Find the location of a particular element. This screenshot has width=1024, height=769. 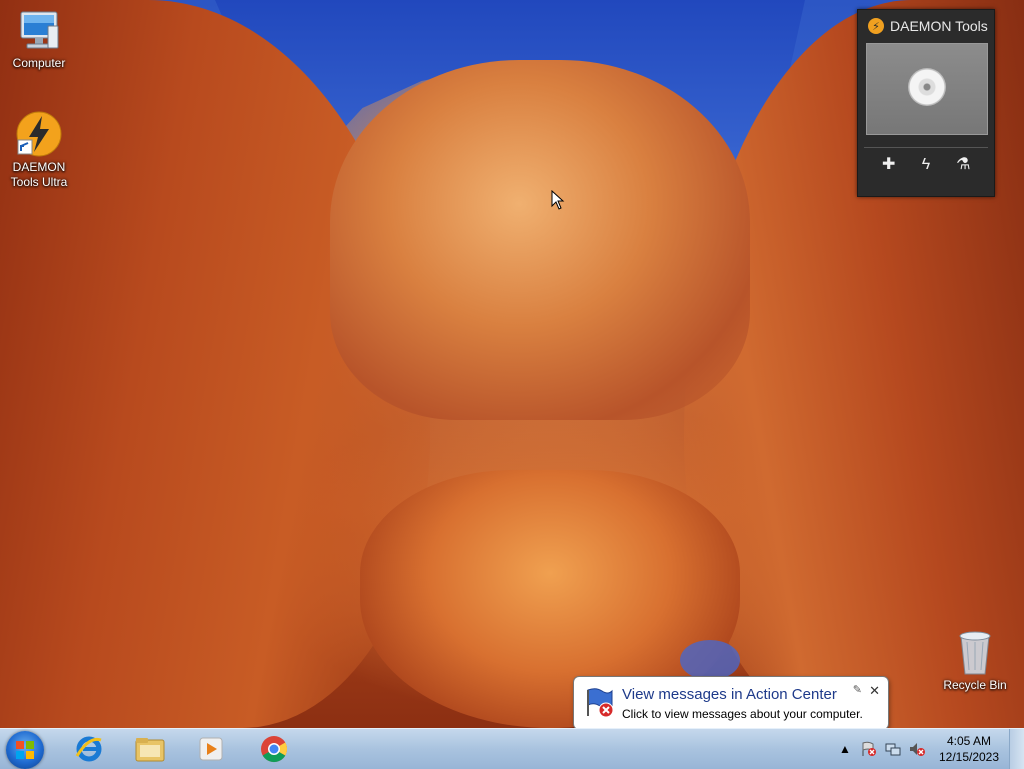

virtual-drive-slot is located at coordinates (927, 89).